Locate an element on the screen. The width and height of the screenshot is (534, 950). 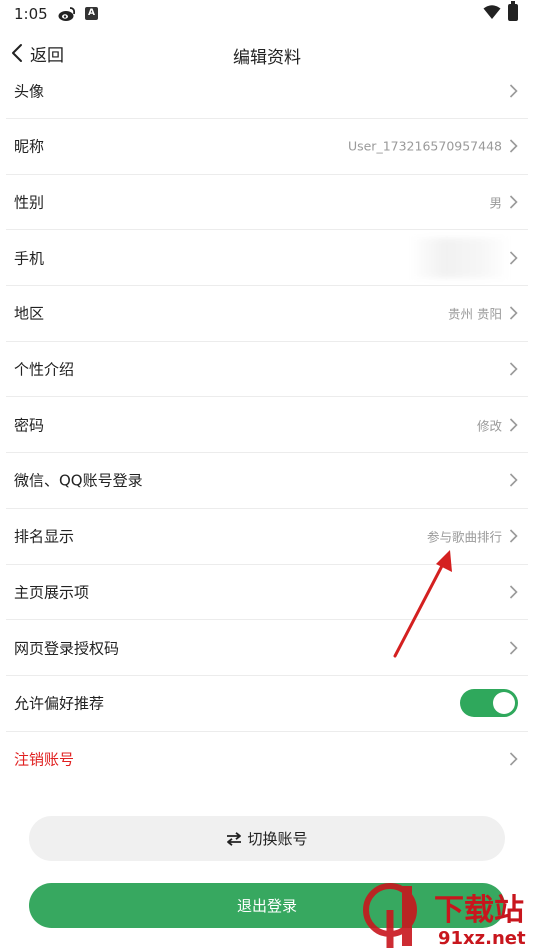
row-label: 允许偏好推荐 is located at coordinates (59, 703).